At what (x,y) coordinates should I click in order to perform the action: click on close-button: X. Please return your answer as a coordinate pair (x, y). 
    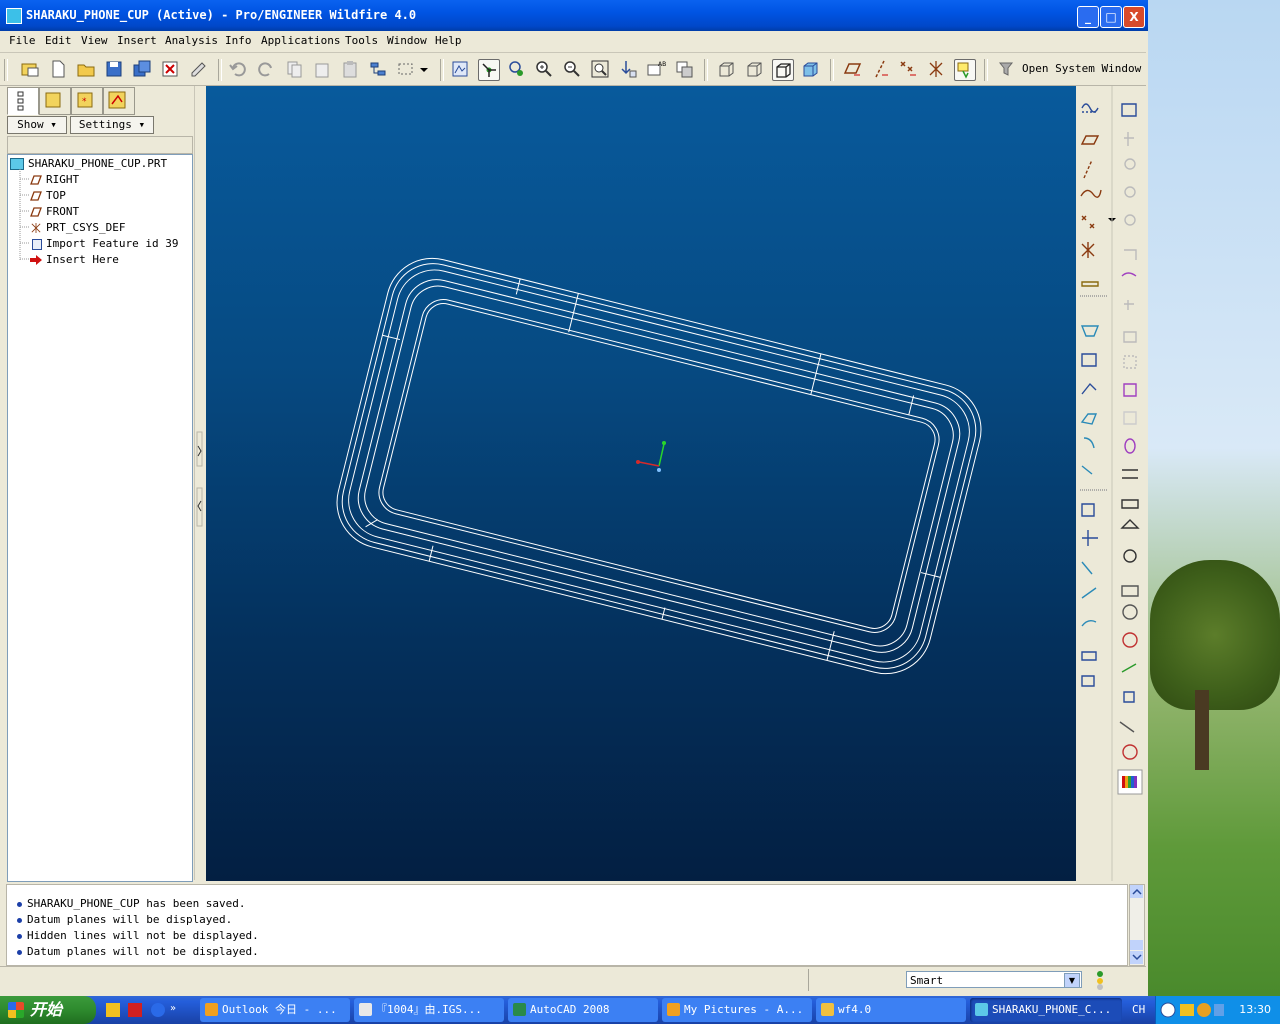
    Looking at the image, I should click on (1134, 17).